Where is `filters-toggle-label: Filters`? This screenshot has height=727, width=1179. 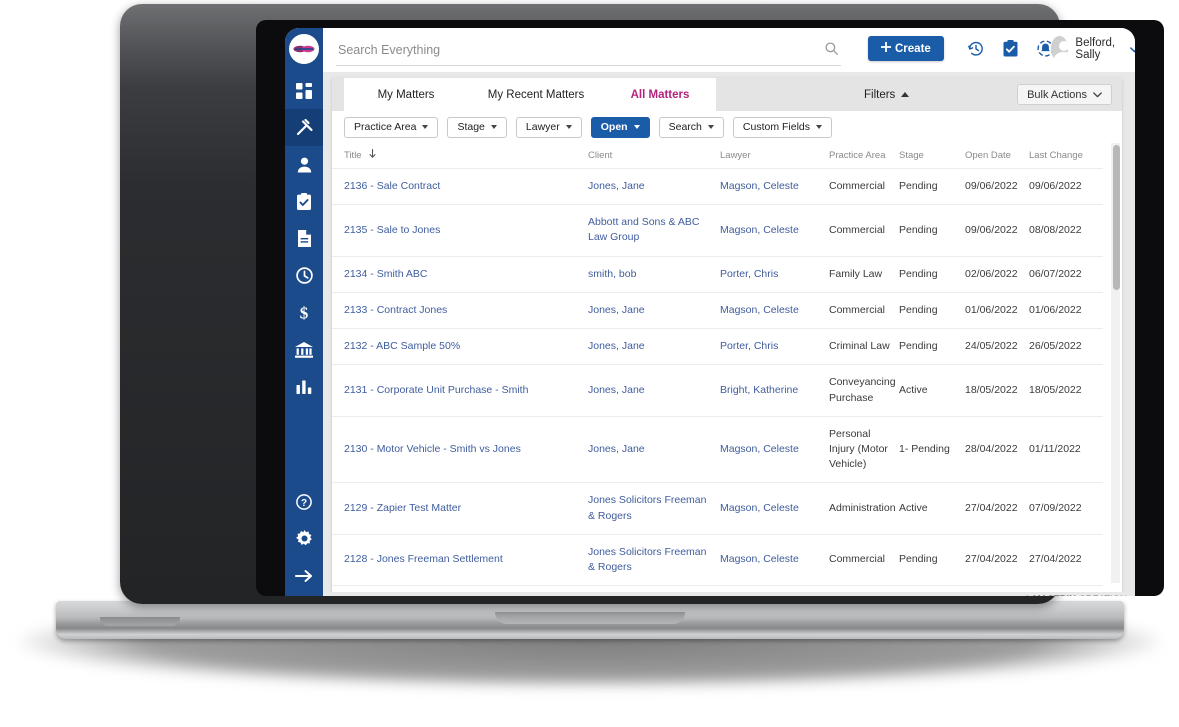 filters-toggle-label: Filters is located at coordinates (880, 94).